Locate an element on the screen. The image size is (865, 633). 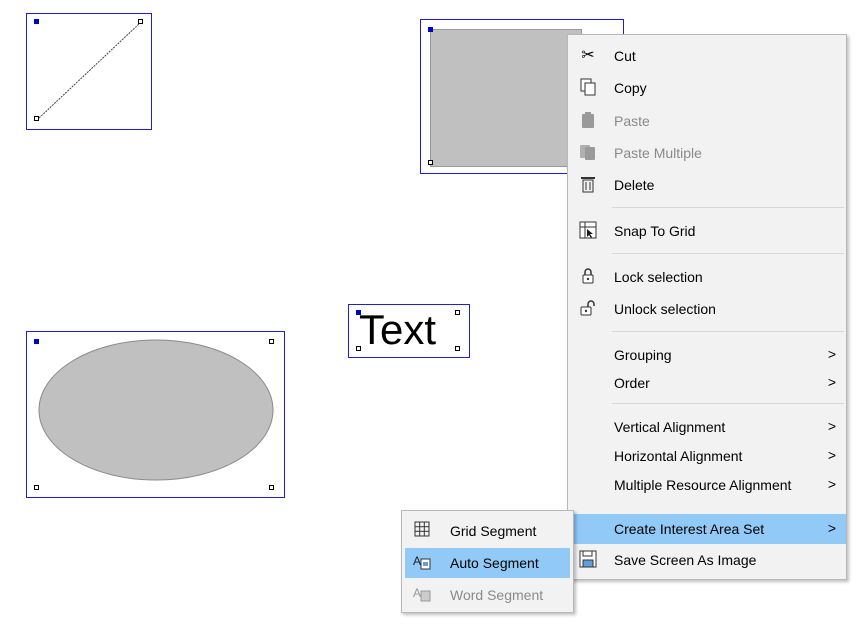
ellipse-shape is located at coordinates (156, 410).